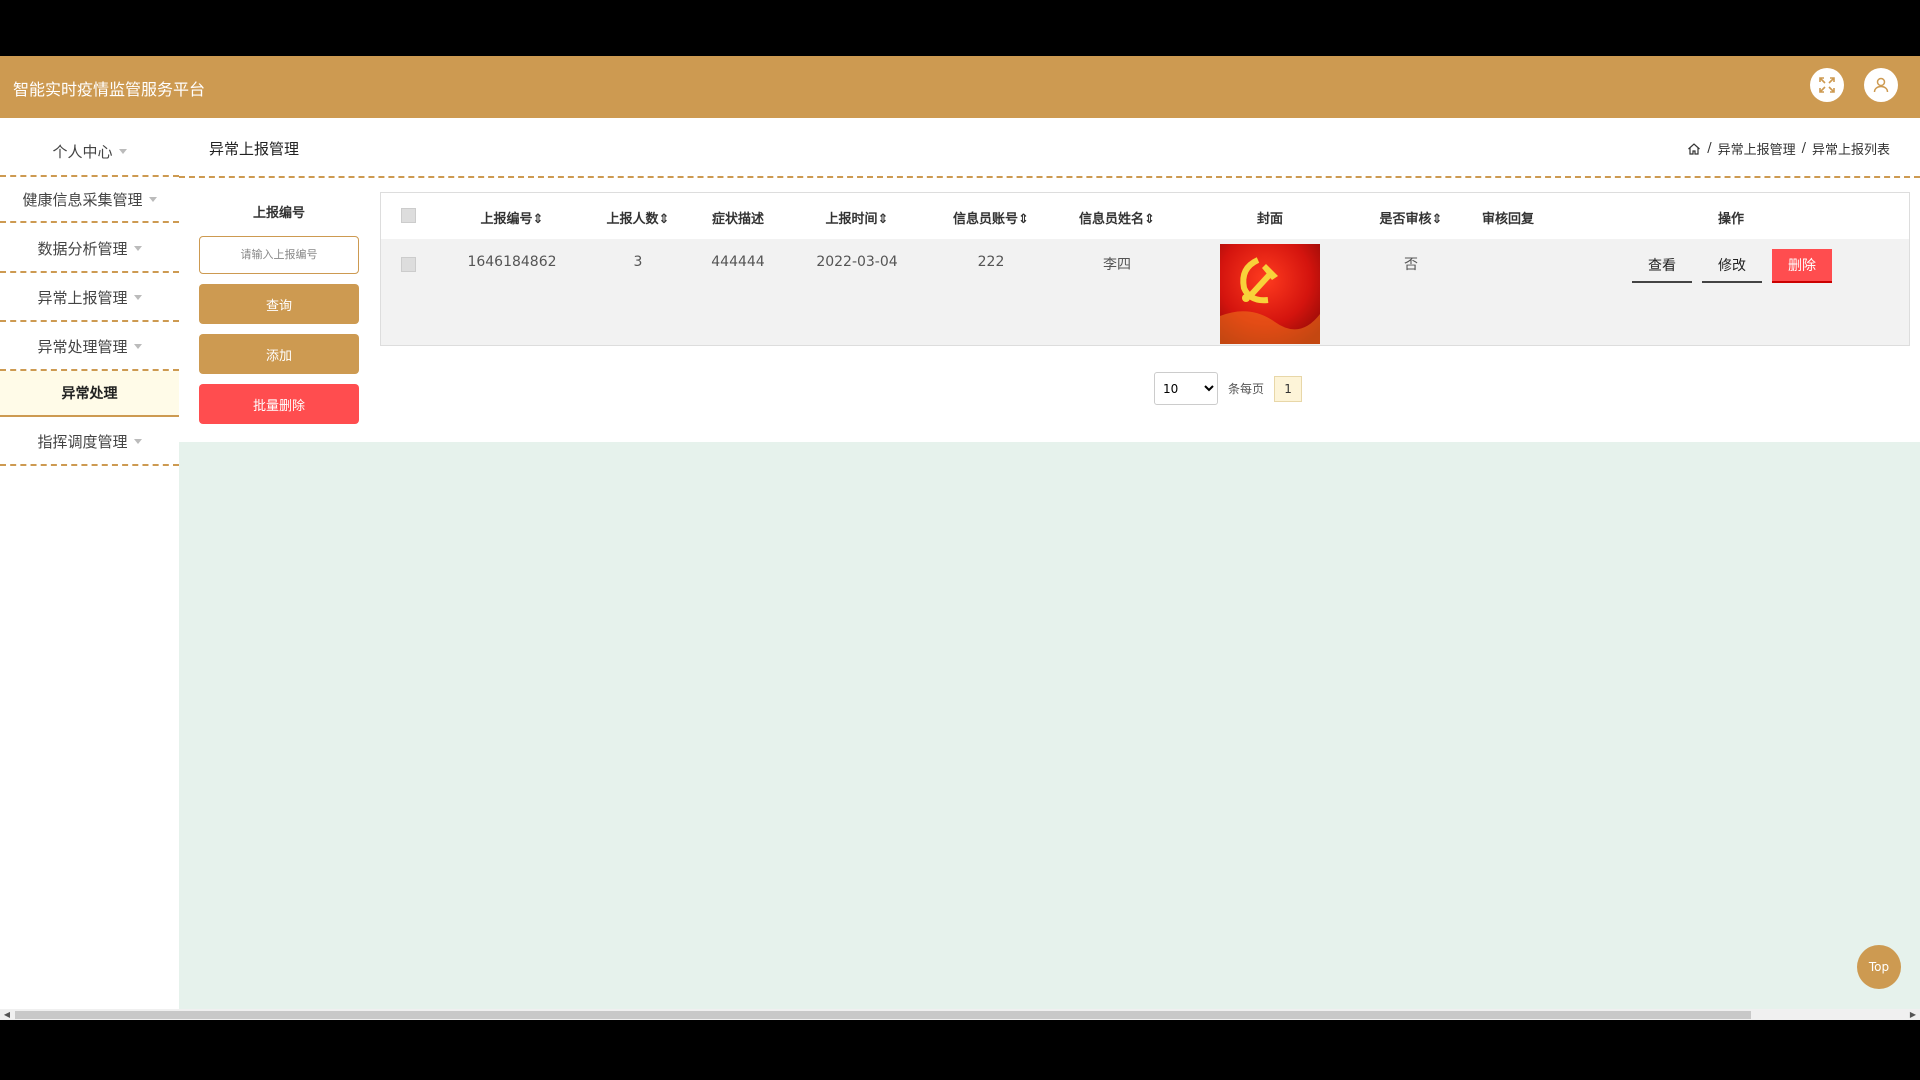 This screenshot has width=1920, height=1080. Describe the element at coordinates (279, 255) in the screenshot. I see `report-no-search-input` at that location.